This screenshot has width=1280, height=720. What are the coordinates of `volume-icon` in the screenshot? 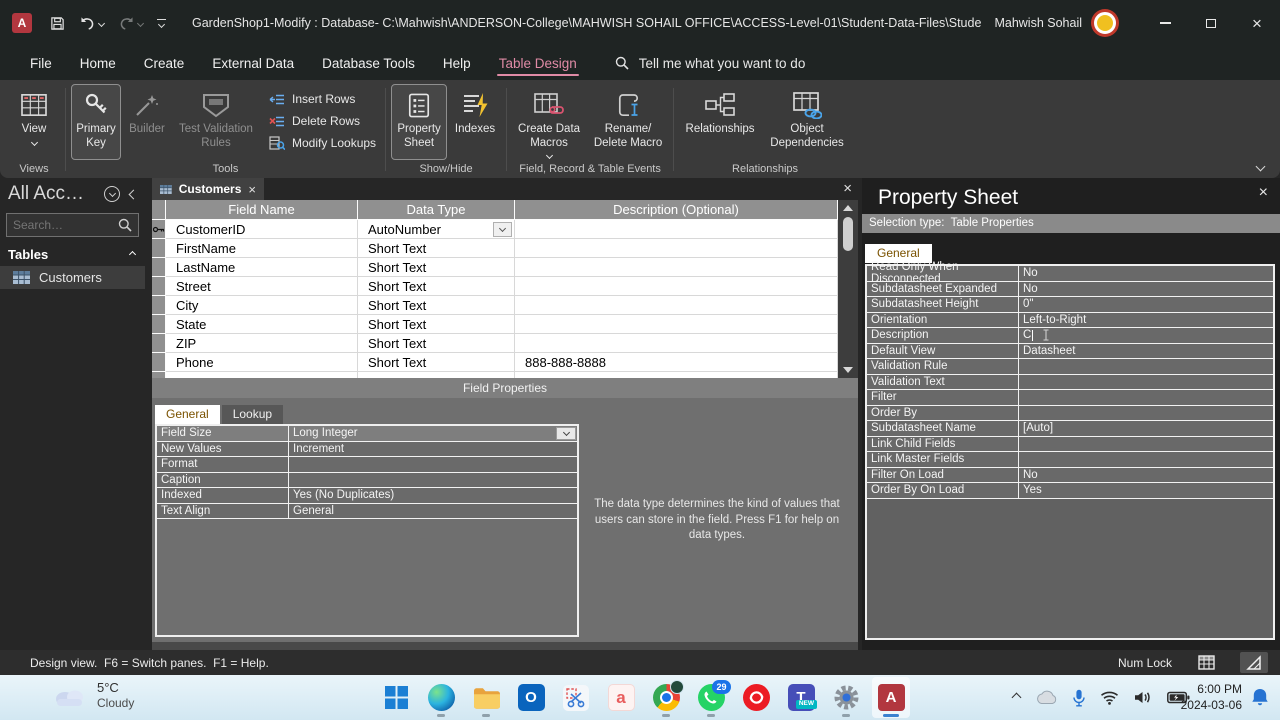 It's located at (1143, 697).